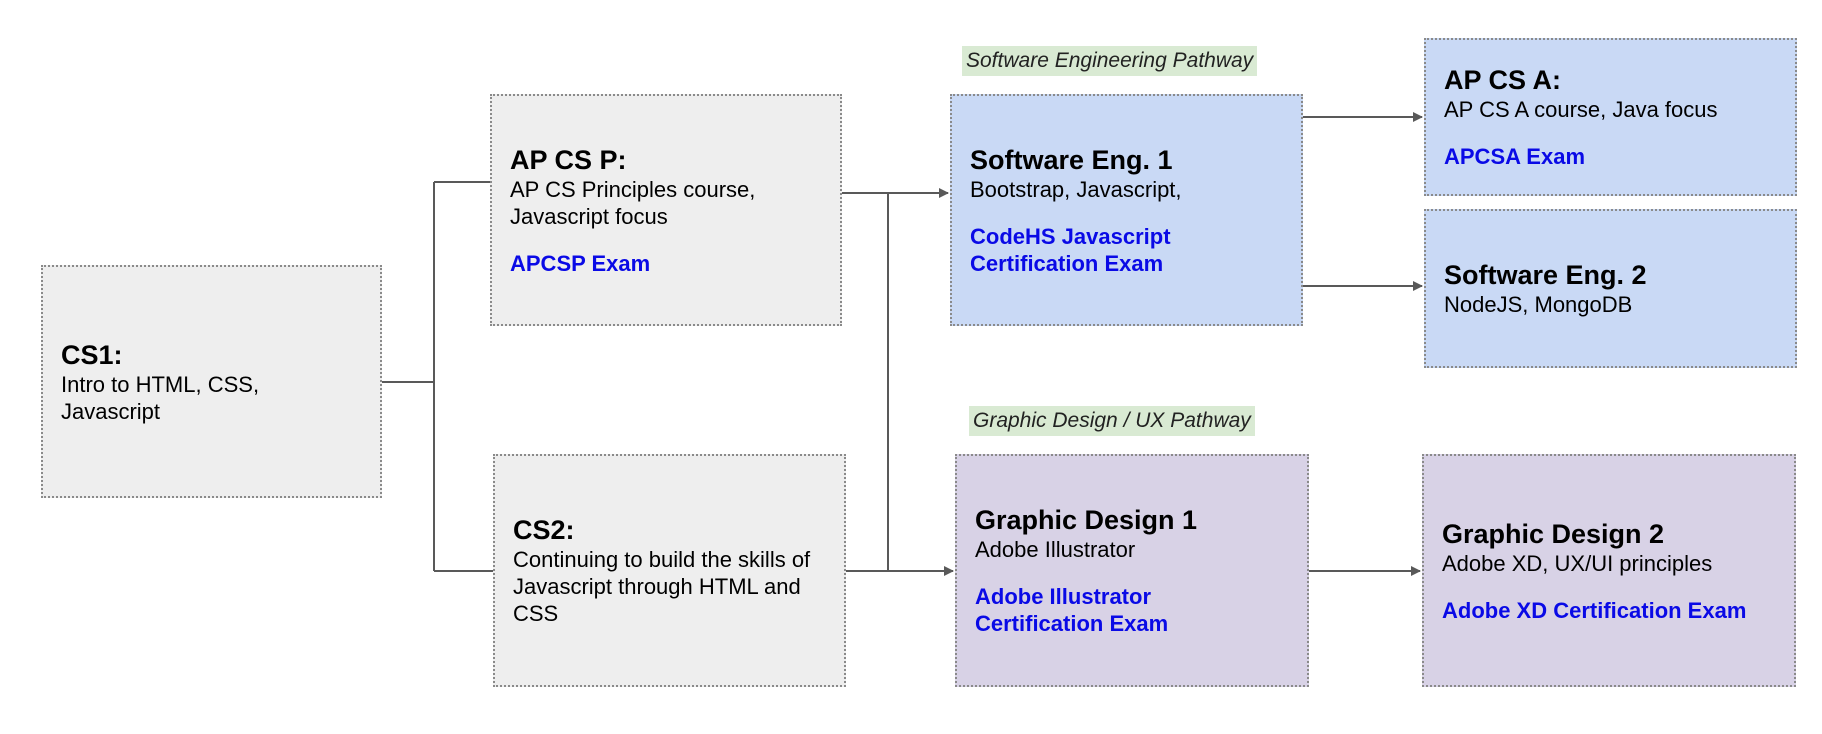  What do you see at coordinates (1577, 563) in the screenshot?
I see `course-description: Adobe XD, UX/UI principles` at bounding box center [1577, 563].